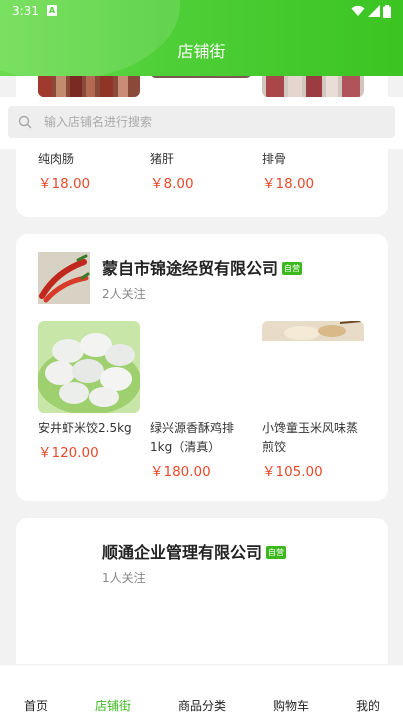 This screenshot has height=716, width=403. I want to click on shop-name: 顺通企业管理有限公司 自营, so click(194, 551).